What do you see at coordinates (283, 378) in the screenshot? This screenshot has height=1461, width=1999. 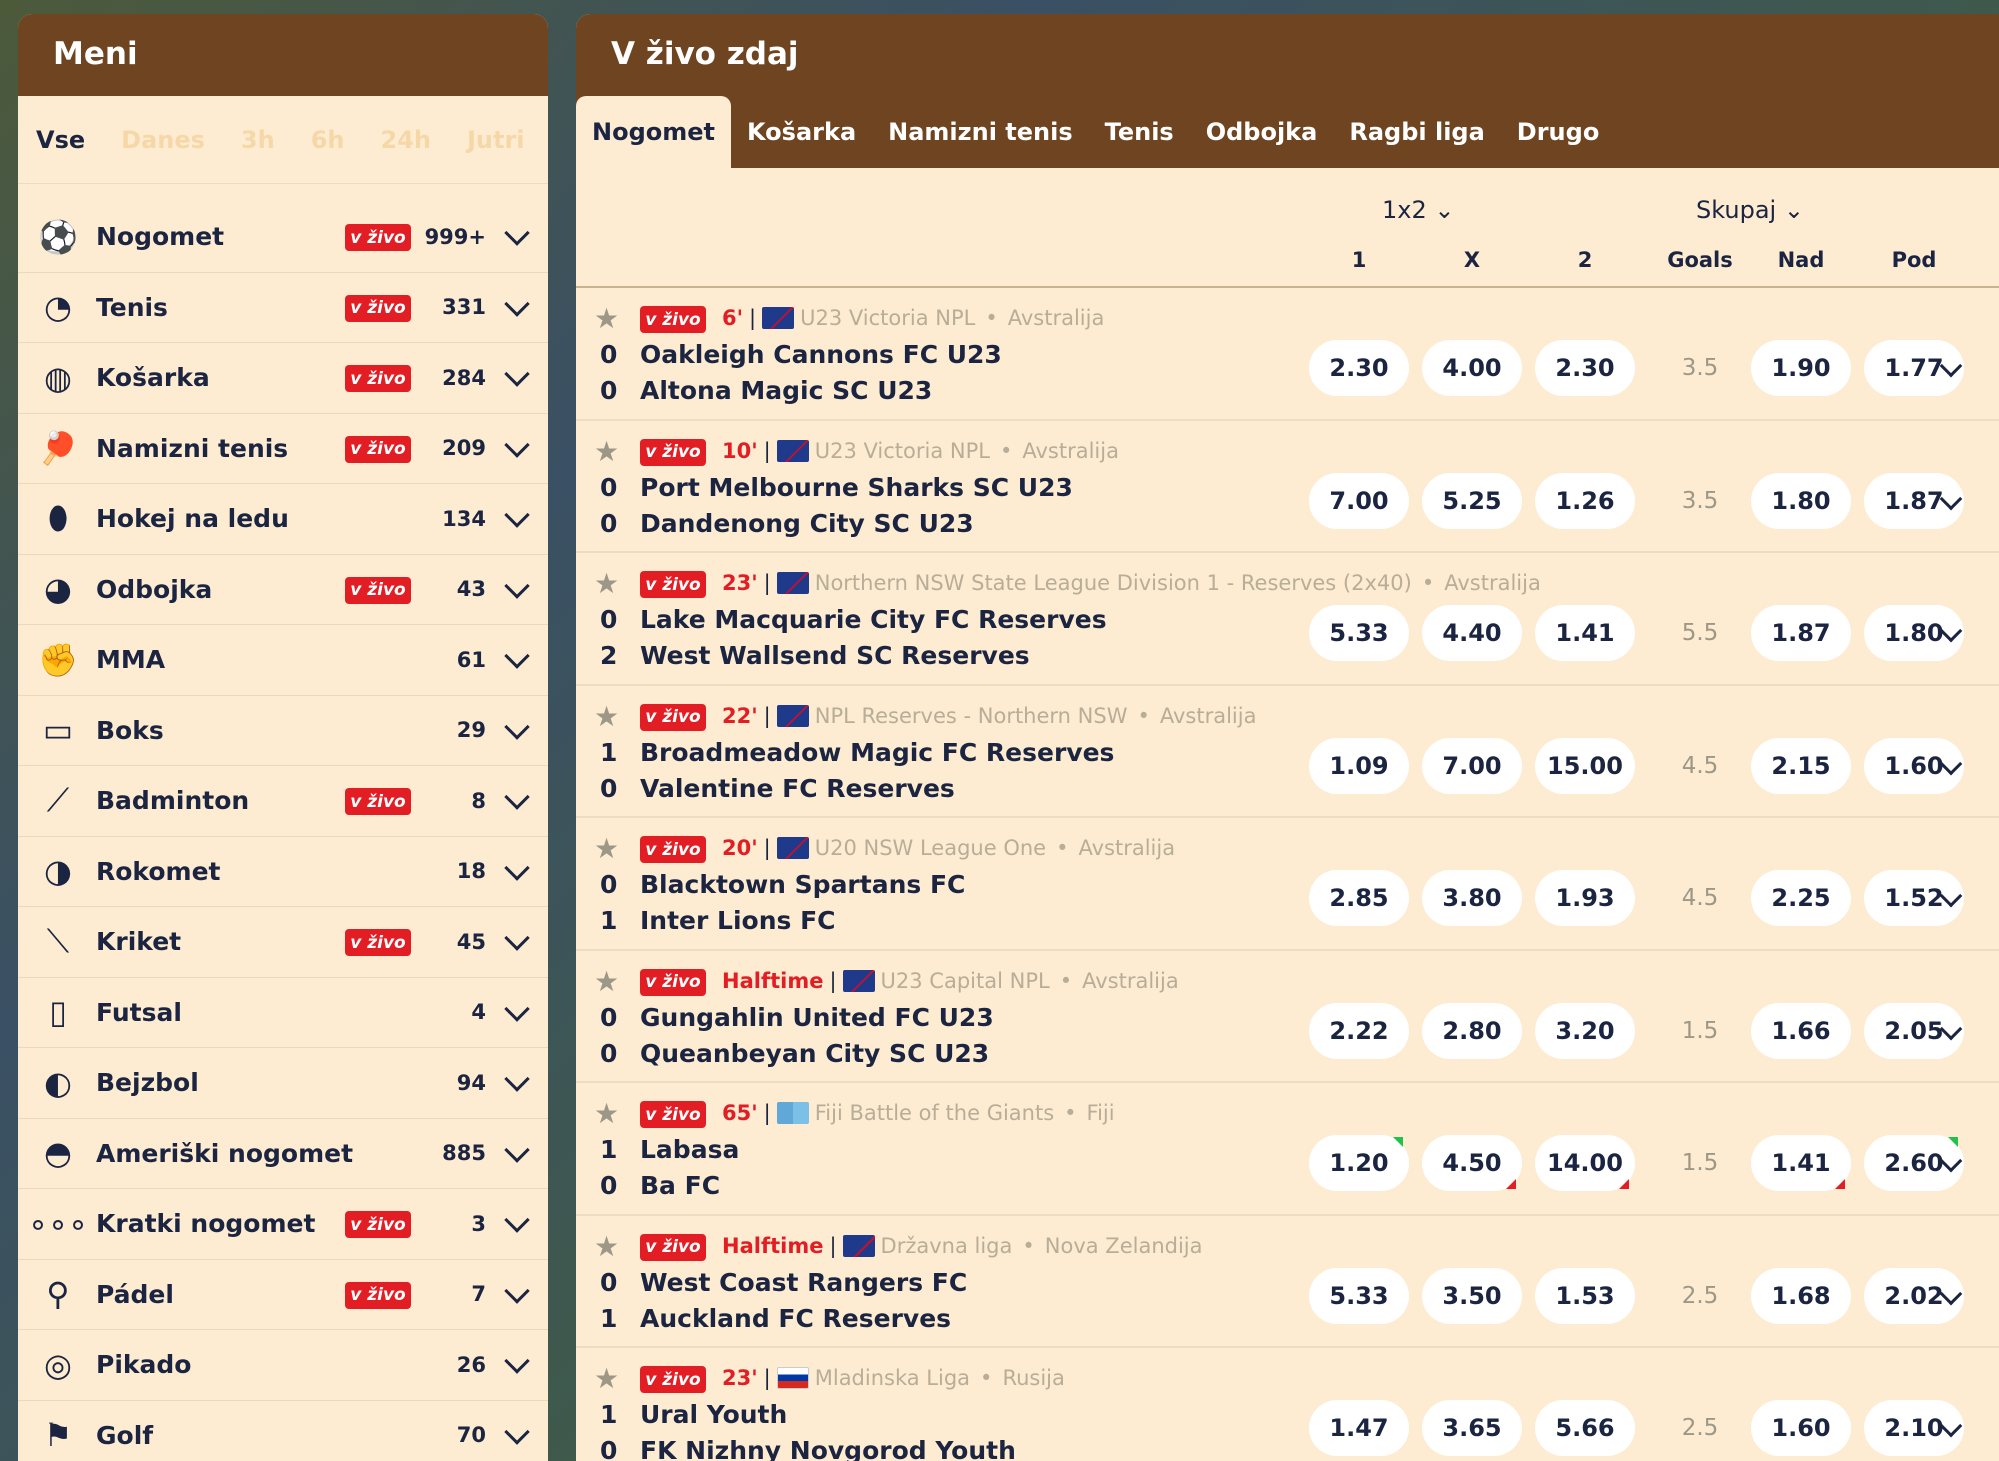 I see `sport-item: ◍ Košarka v živo 284` at bounding box center [283, 378].